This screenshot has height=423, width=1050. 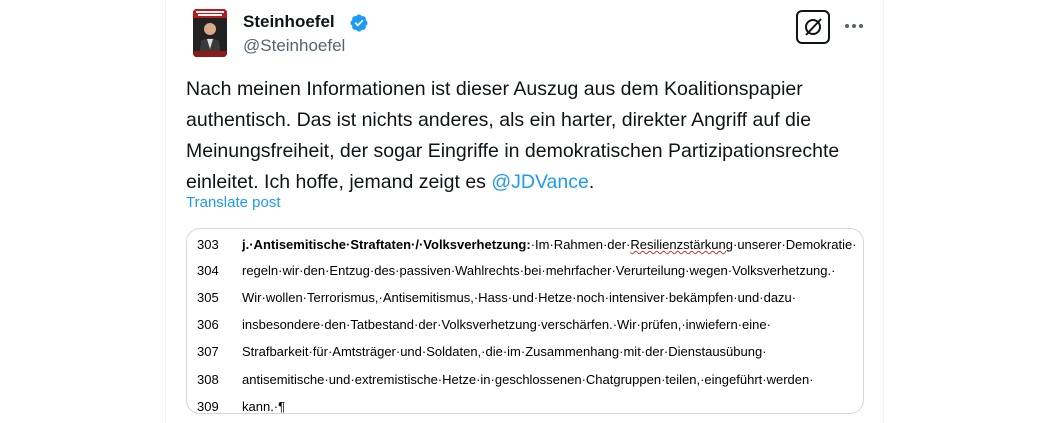 What do you see at coordinates (208, 379) in the screenshot?
I see `line-number: 308` at bounding box center [208, 379].